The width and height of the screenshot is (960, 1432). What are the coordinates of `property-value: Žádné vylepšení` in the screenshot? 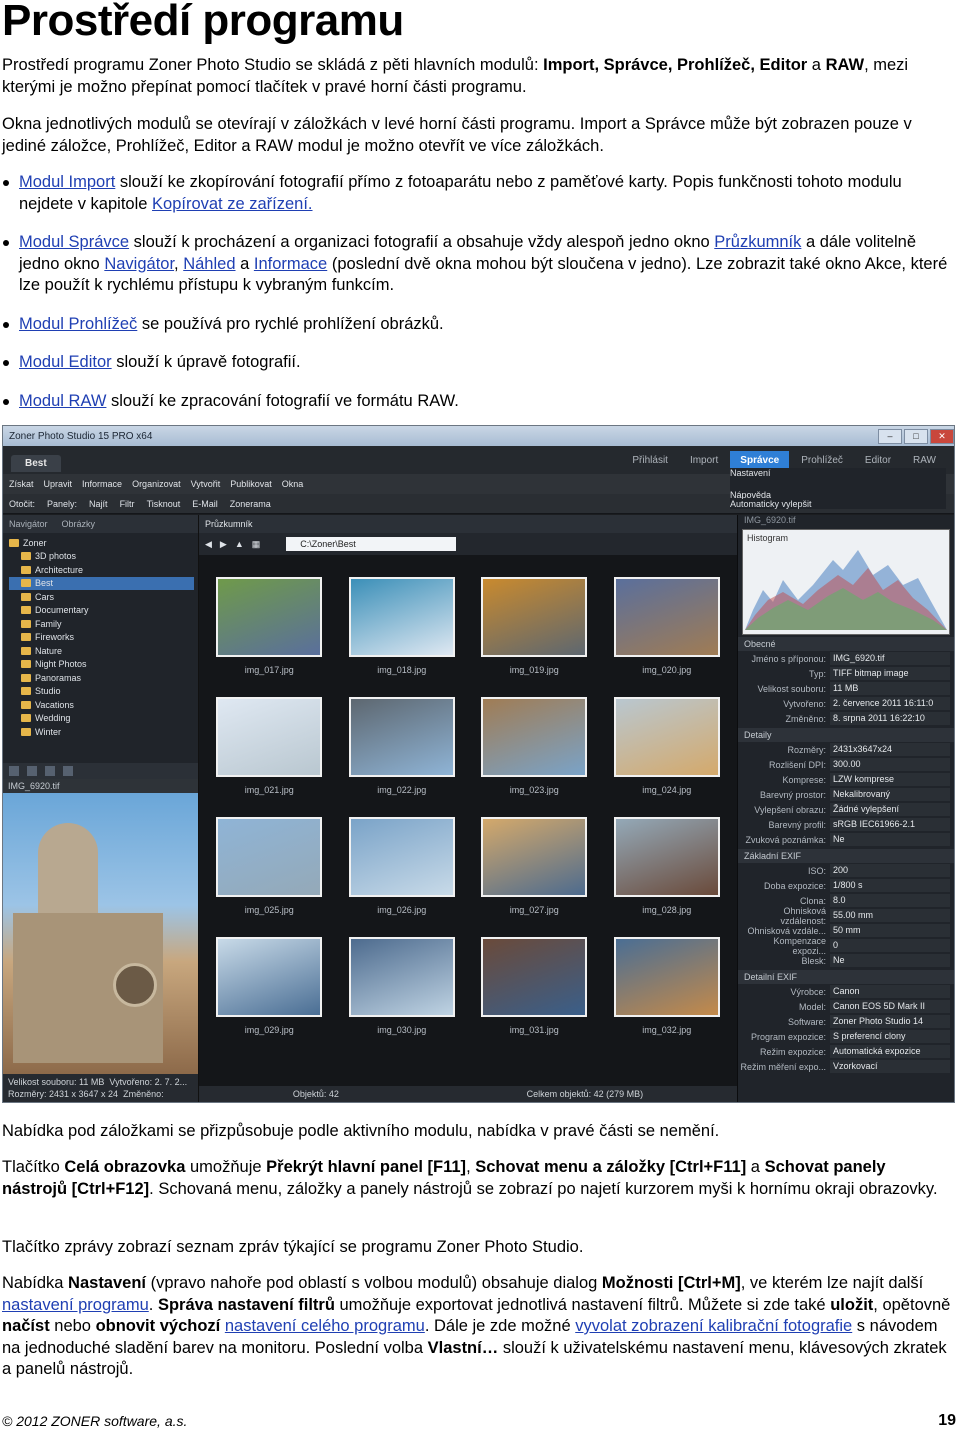 It's located at (890, 809).